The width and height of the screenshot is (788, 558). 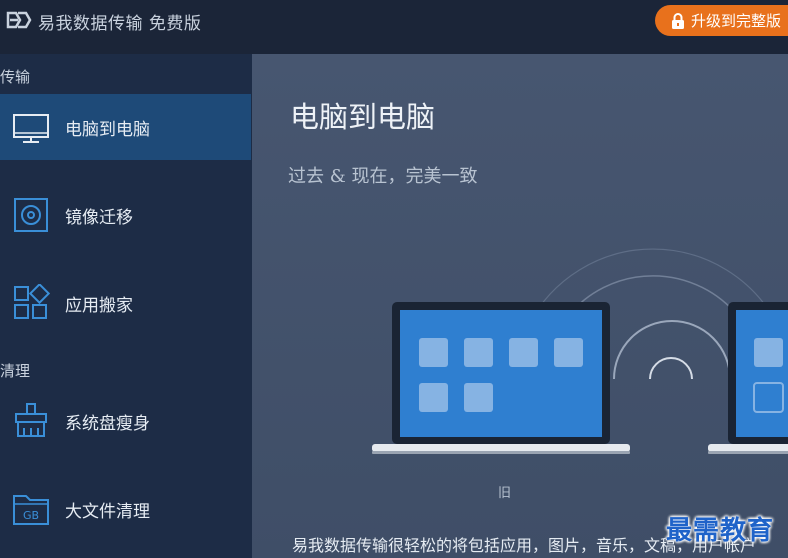 I want to click on page-title: 电脑到电脑, so click(x=363, y=117).